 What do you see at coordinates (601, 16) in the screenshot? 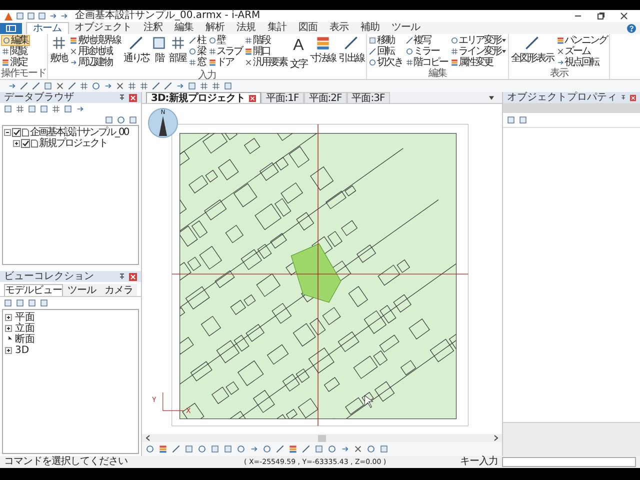
I see `restore-icon` at bounding box center [601, 16].